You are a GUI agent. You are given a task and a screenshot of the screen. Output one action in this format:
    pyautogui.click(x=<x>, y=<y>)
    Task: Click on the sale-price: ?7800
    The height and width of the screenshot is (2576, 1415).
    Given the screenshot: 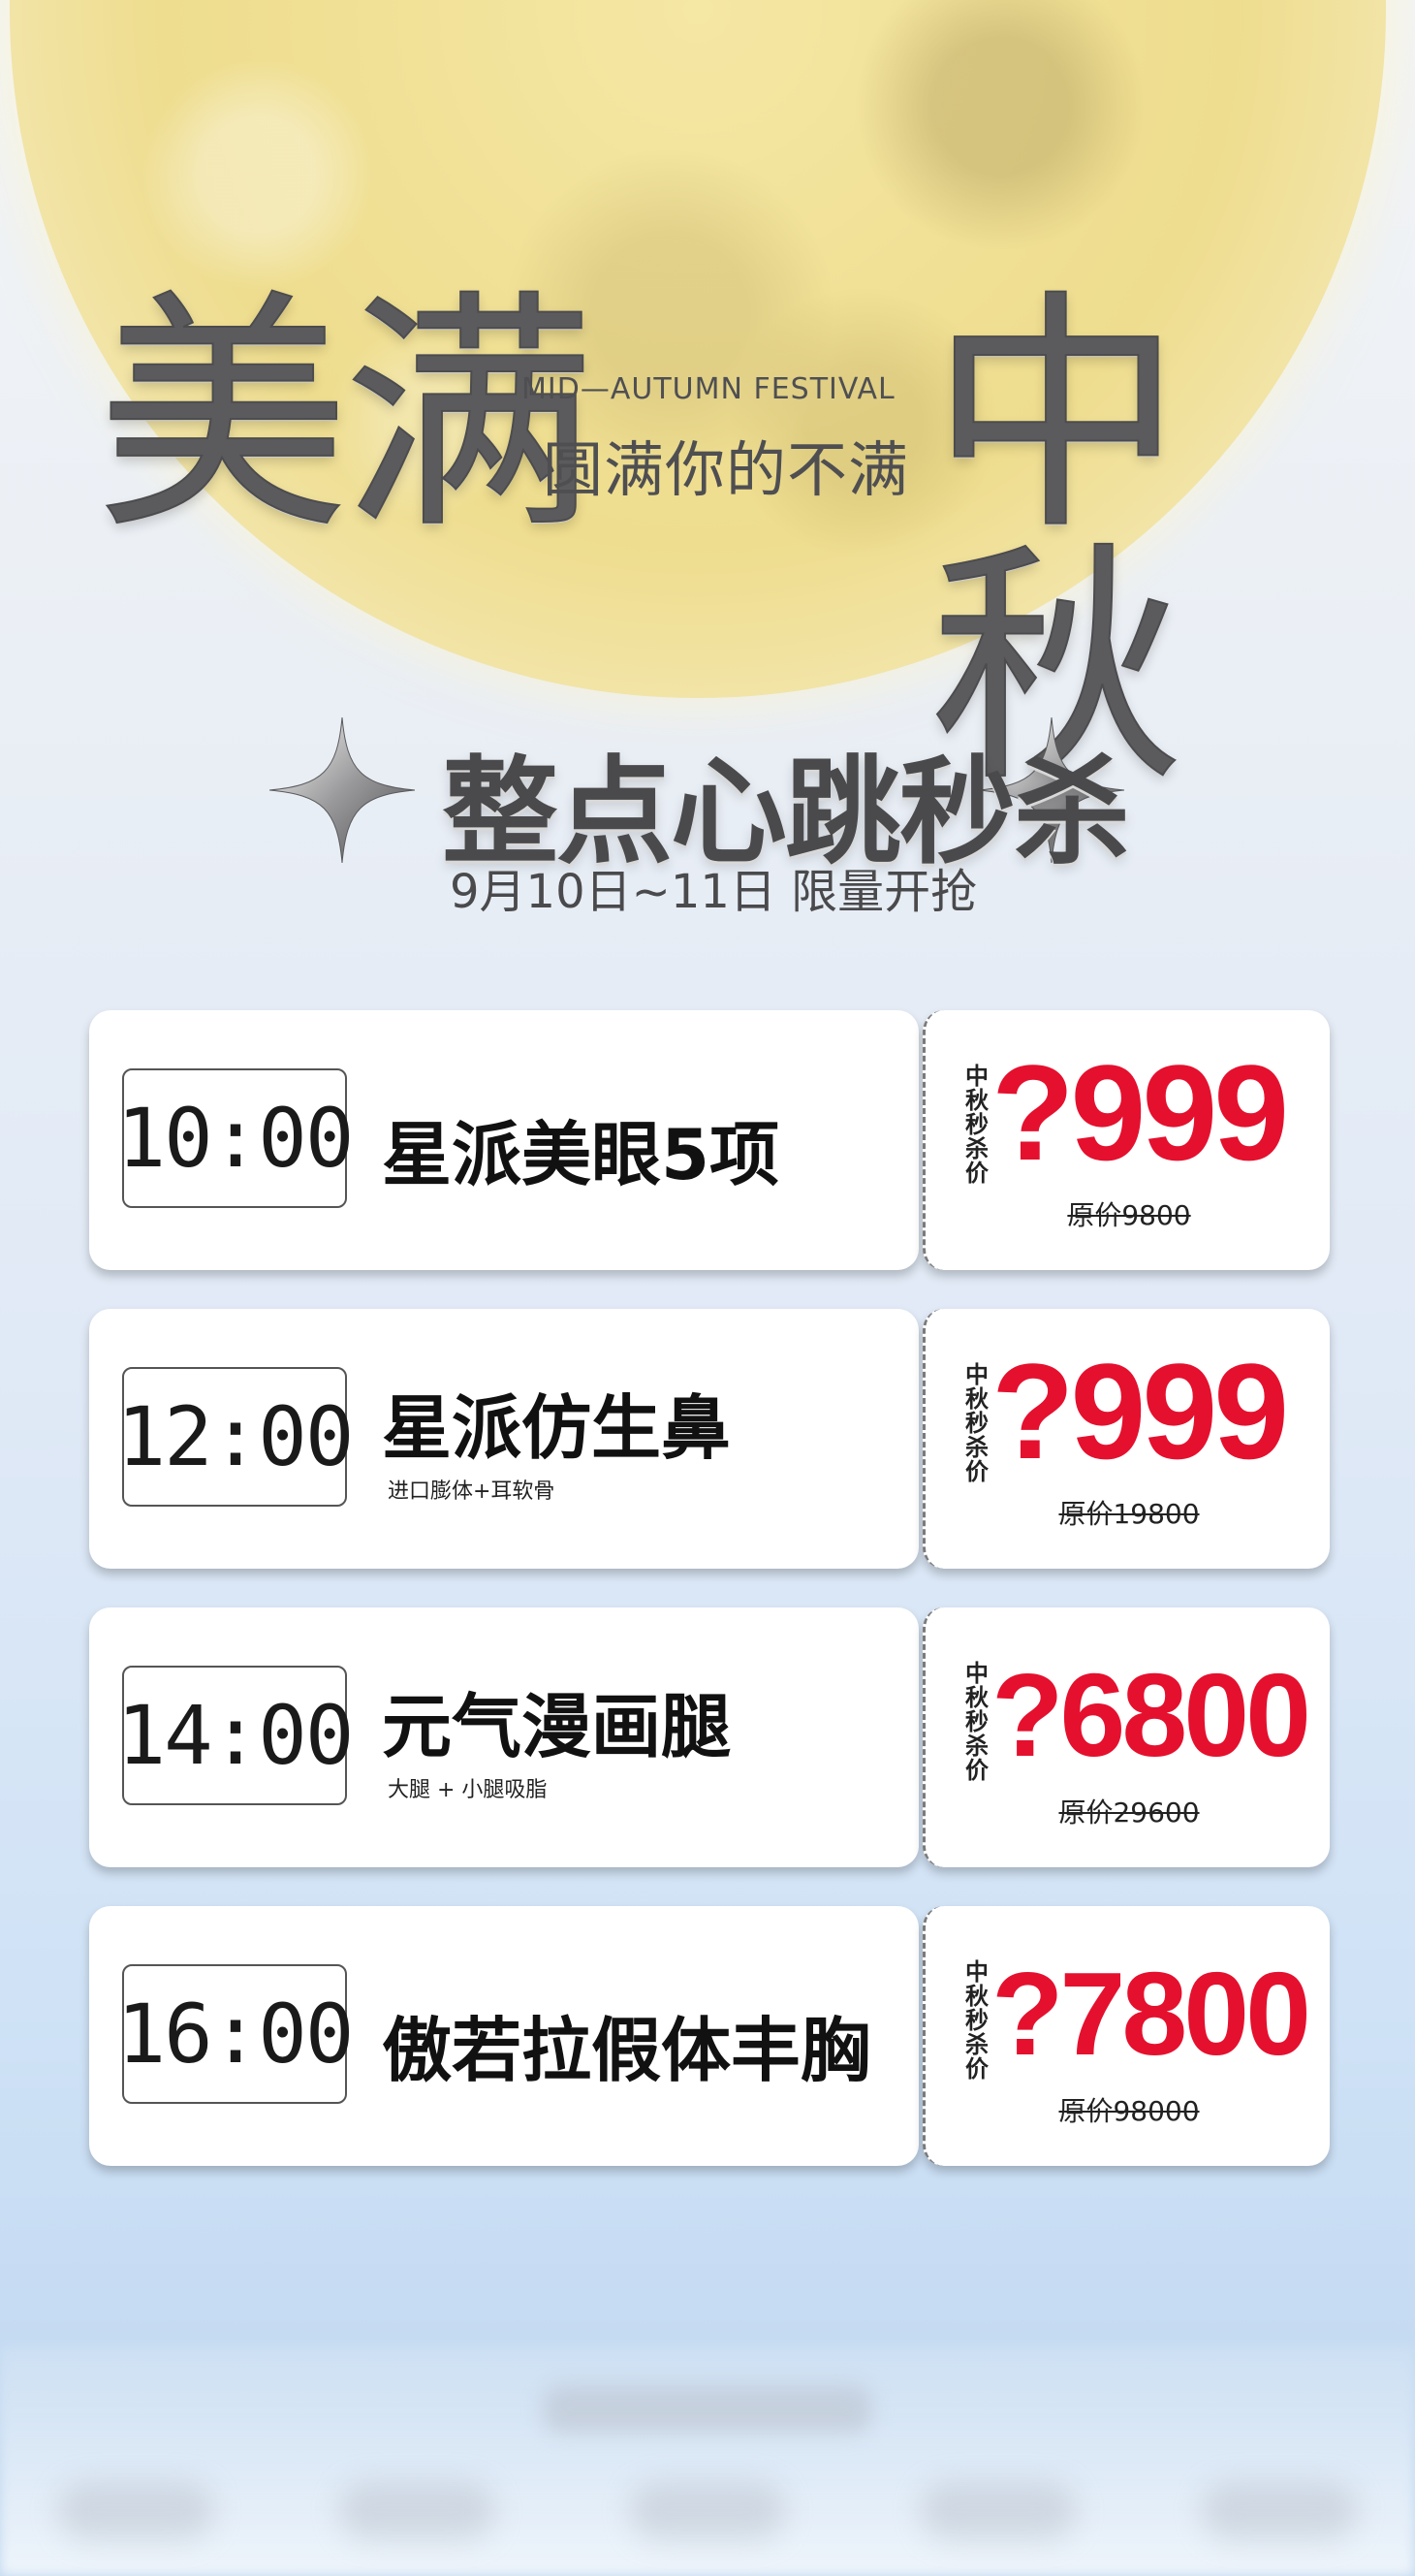 What is the action you would take?
    pyautogui.click(x=1151, y=2014)
    